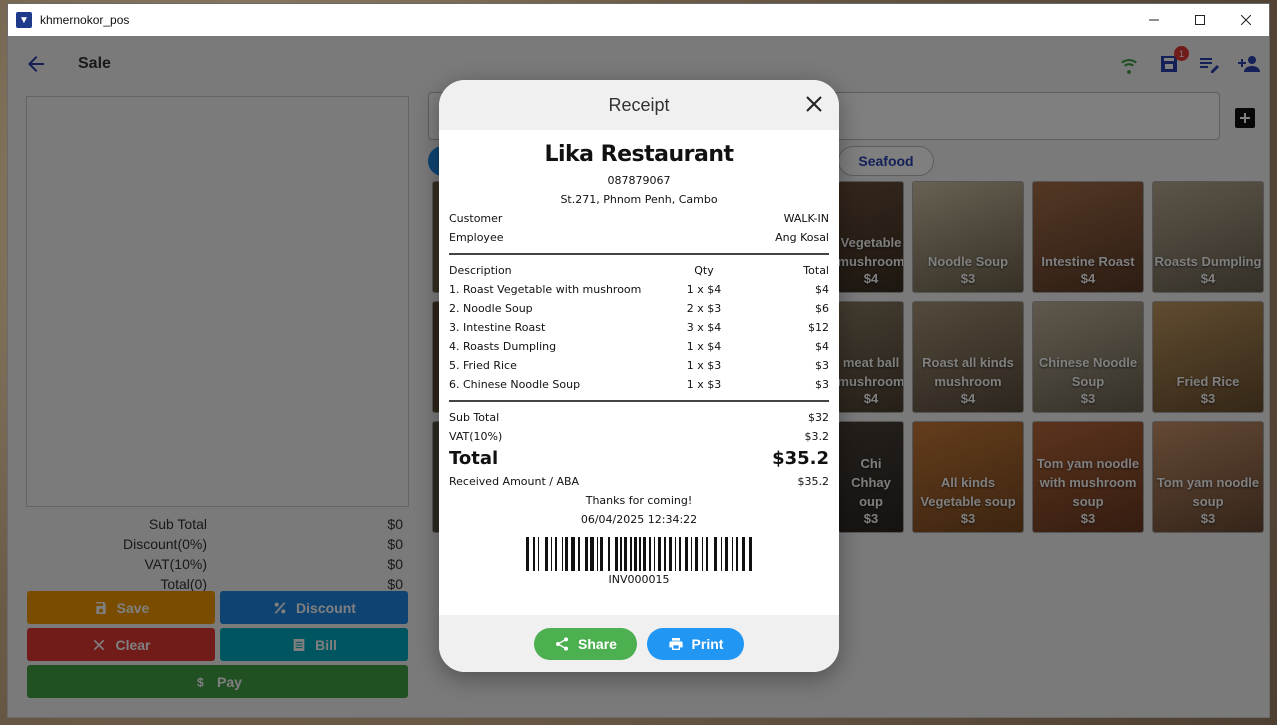 This screenshot has height=725, width=1277. Describe the element at coordinates (639, 308) in the screenshot. I see `receipt-item-row: 2. Noodle Soup 2 x $3 $6` at that location.